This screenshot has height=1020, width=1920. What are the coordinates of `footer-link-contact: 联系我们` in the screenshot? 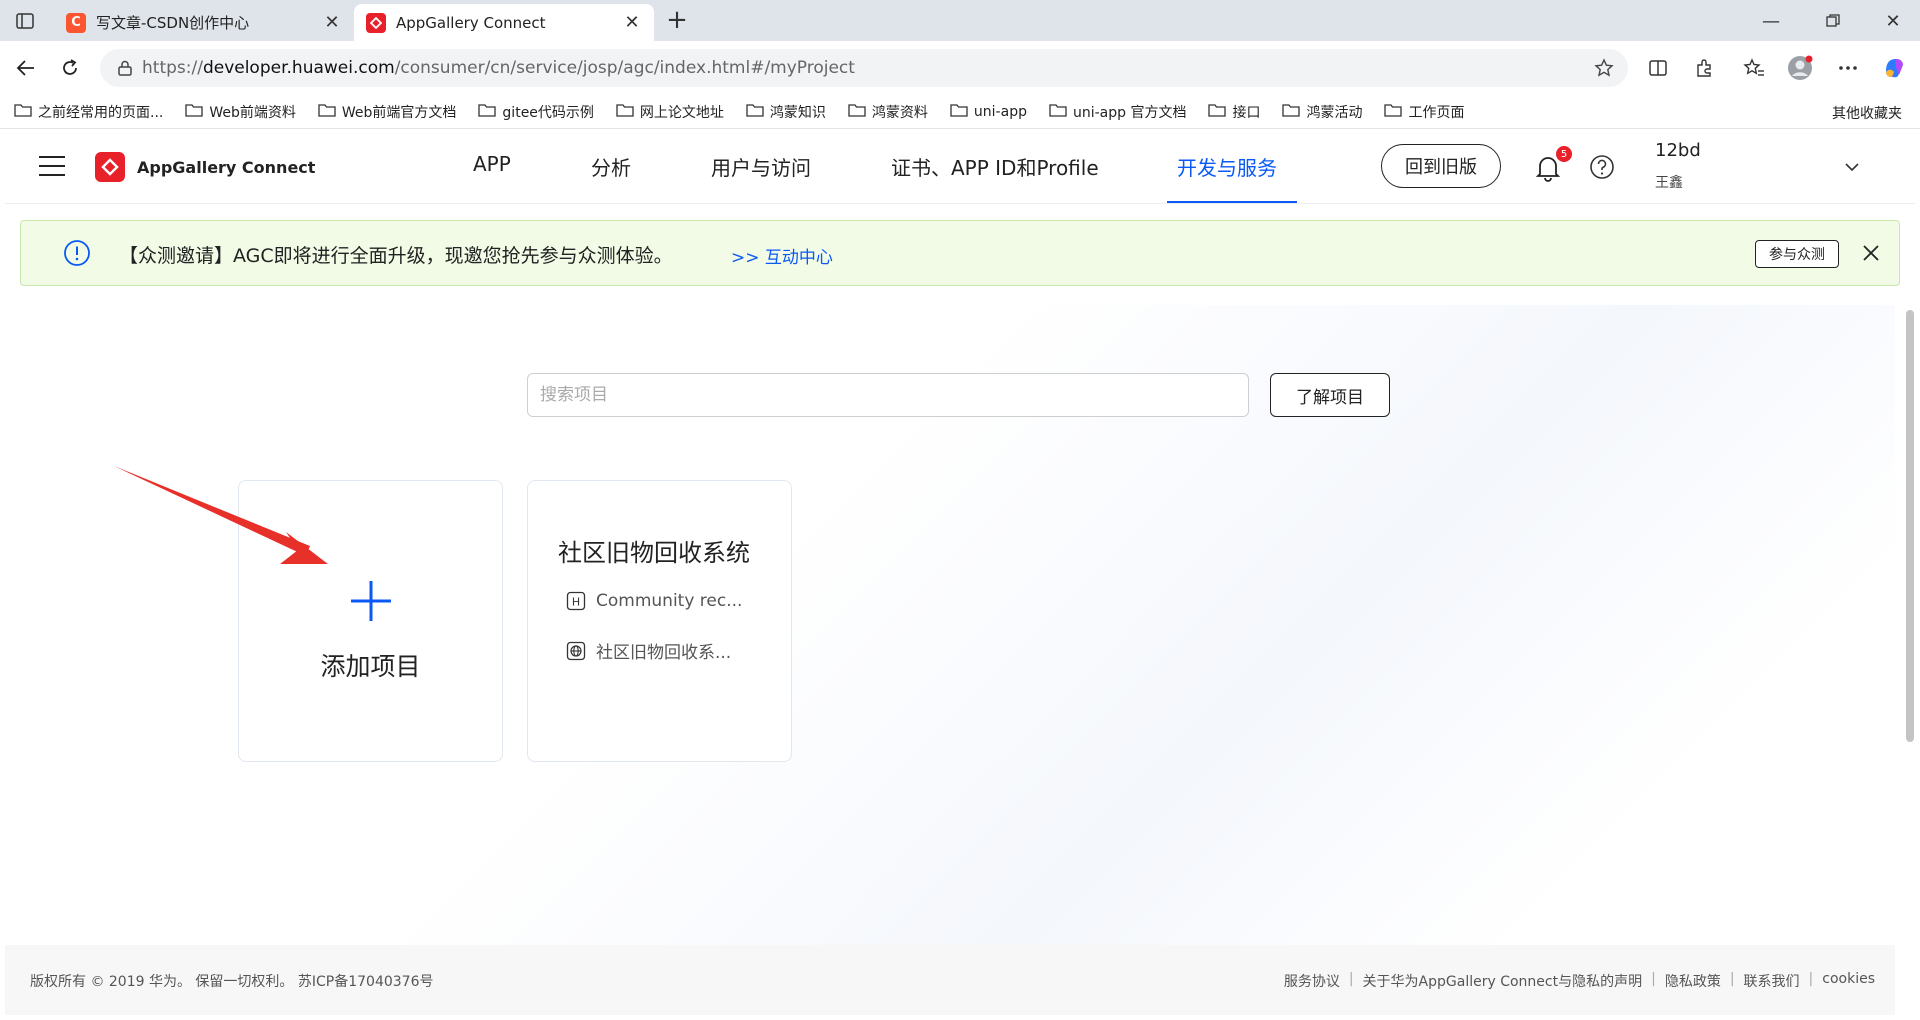 It's located at (1772, 981).